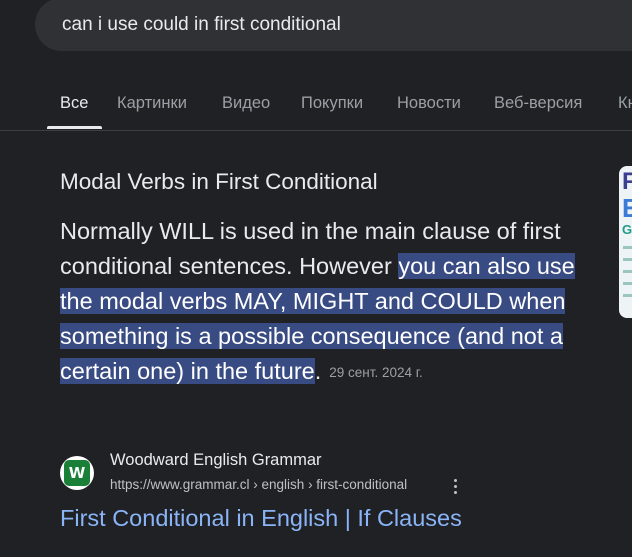 The image size is (632, 557). I want to click on favicon-letter: W, so click(77, 473).